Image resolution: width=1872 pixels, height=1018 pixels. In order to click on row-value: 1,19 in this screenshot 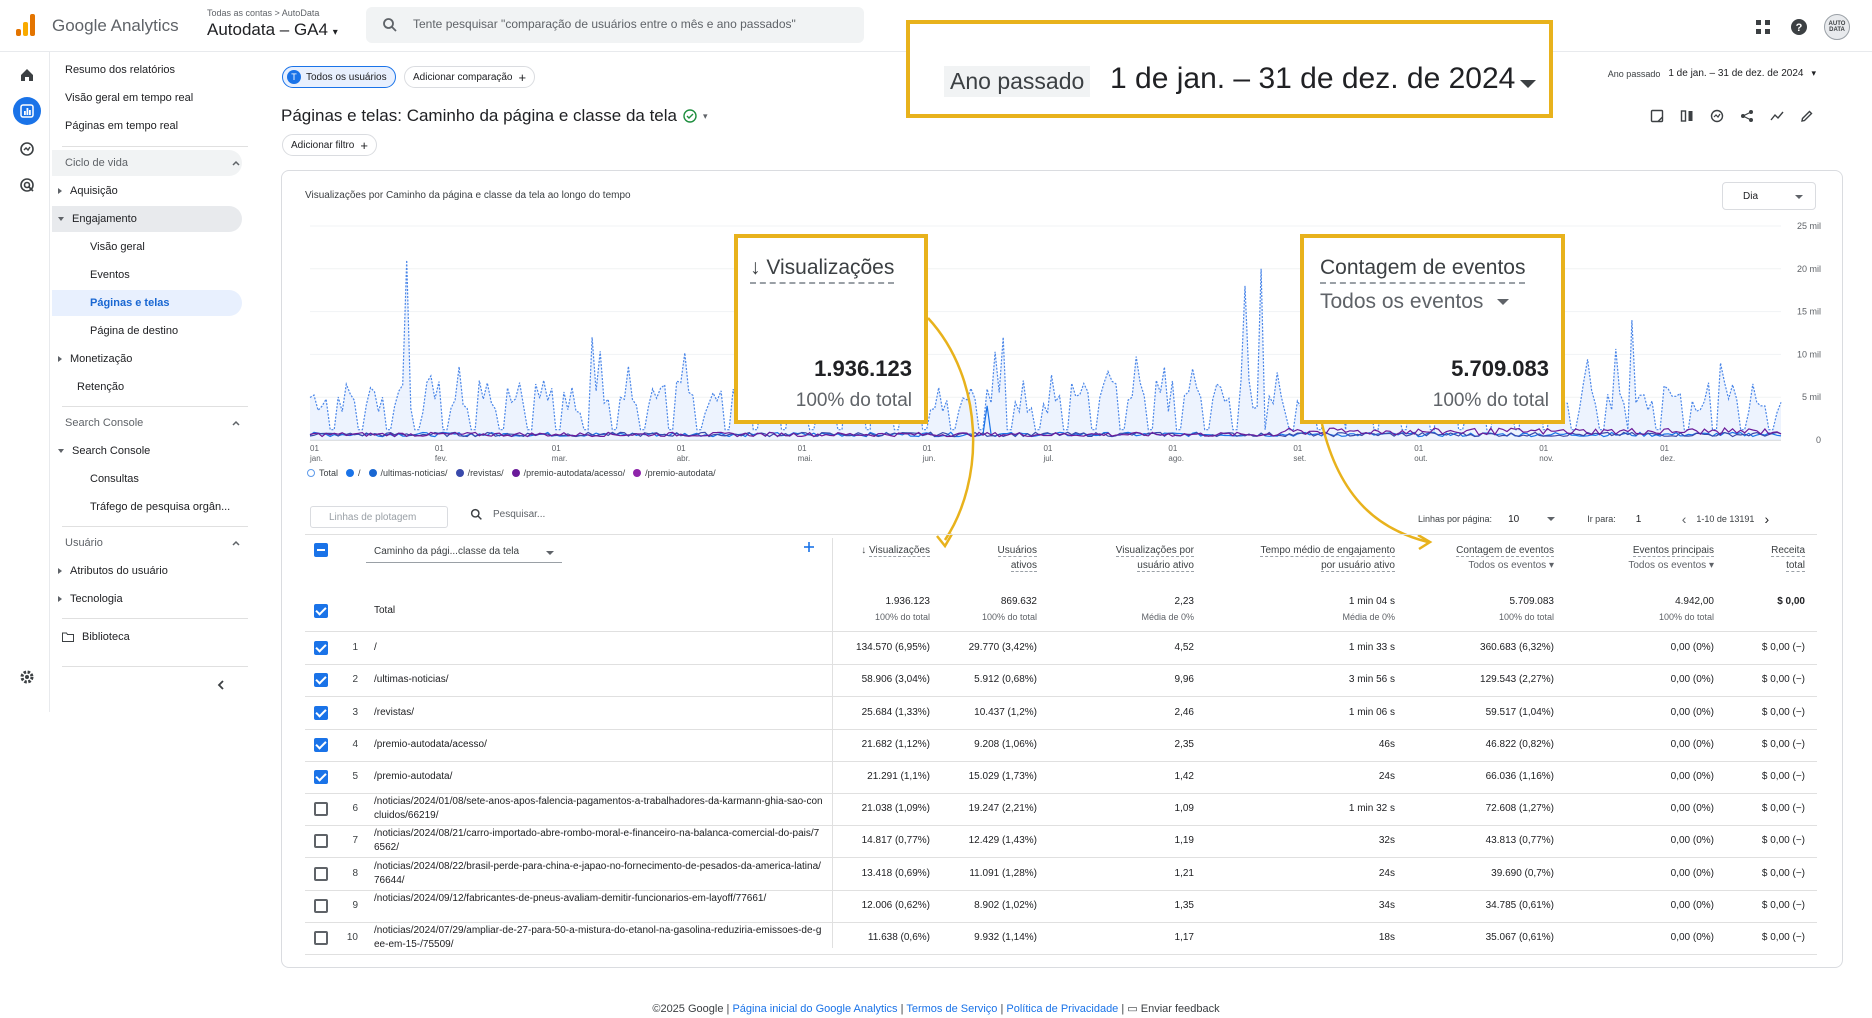, I will do `click(1184, 841)`.